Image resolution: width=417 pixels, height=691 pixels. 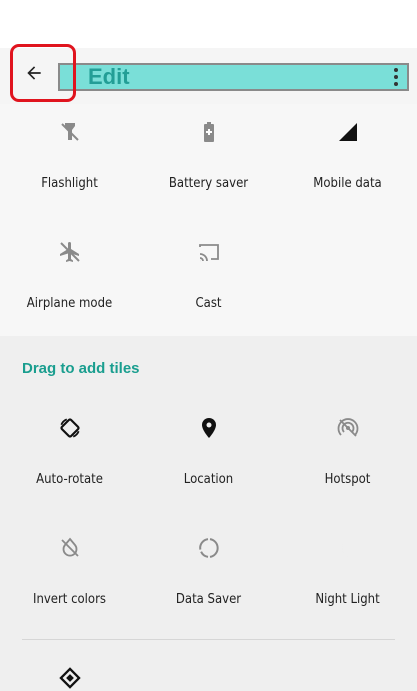 I want to click on arrow-back-icon, so click(x=34, y=73).